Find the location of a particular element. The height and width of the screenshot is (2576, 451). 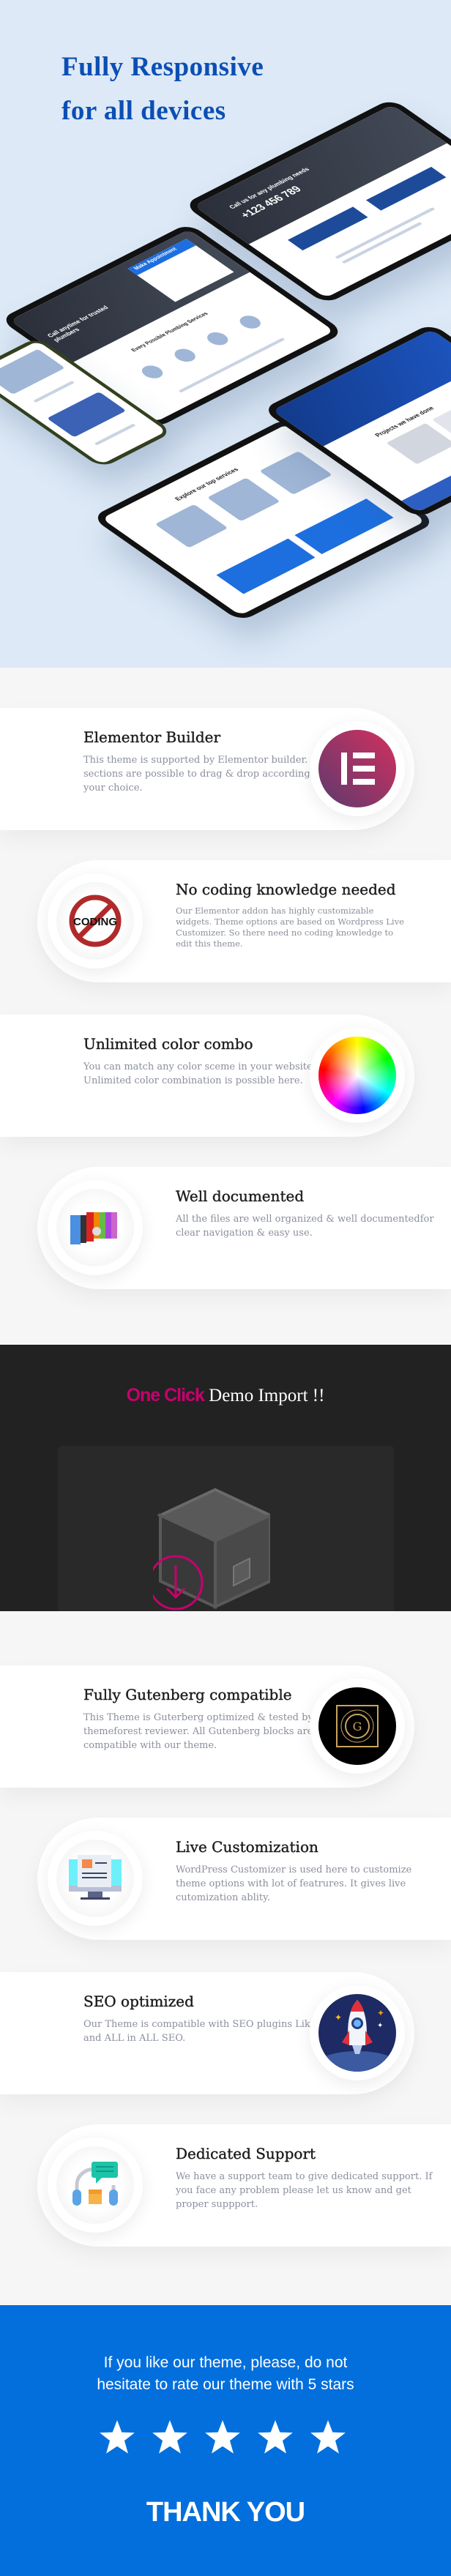

feature-title: Dedicated Support is located at coordinates (246, 2153).